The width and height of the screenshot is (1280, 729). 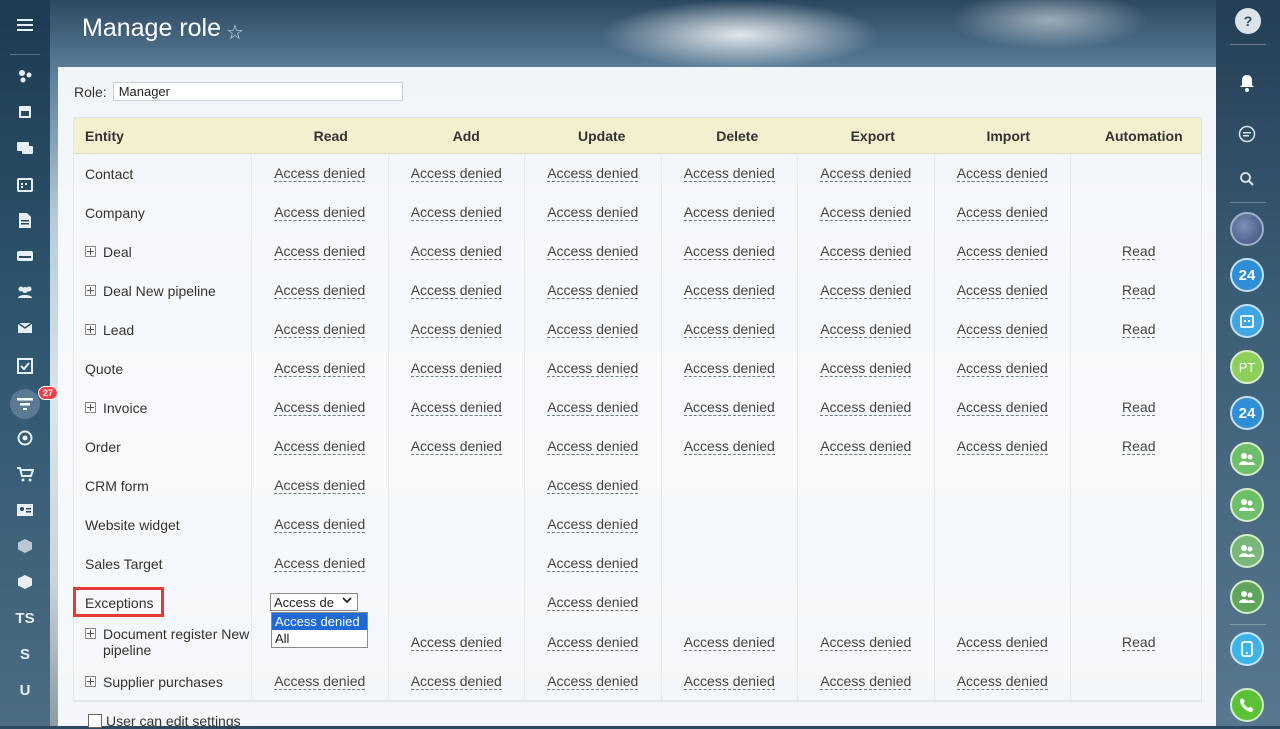 What do you see at coordinates (25, 618) in the screenshot?
I see `app-ts: TS` at bounding box center [25, 618].